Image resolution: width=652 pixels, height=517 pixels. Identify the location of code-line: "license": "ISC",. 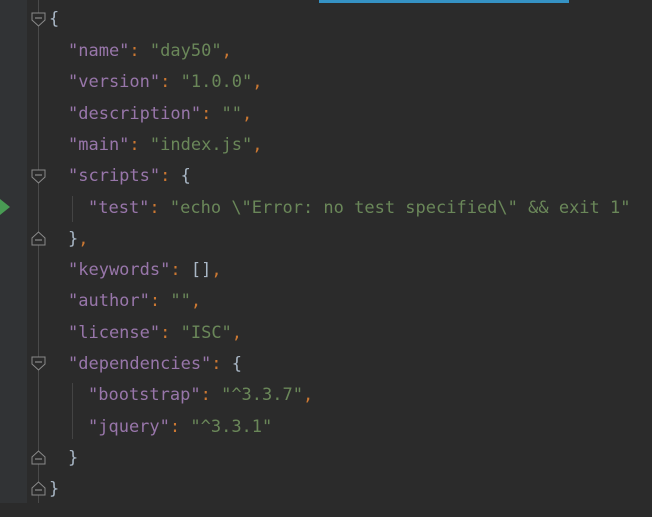
(326, 333).